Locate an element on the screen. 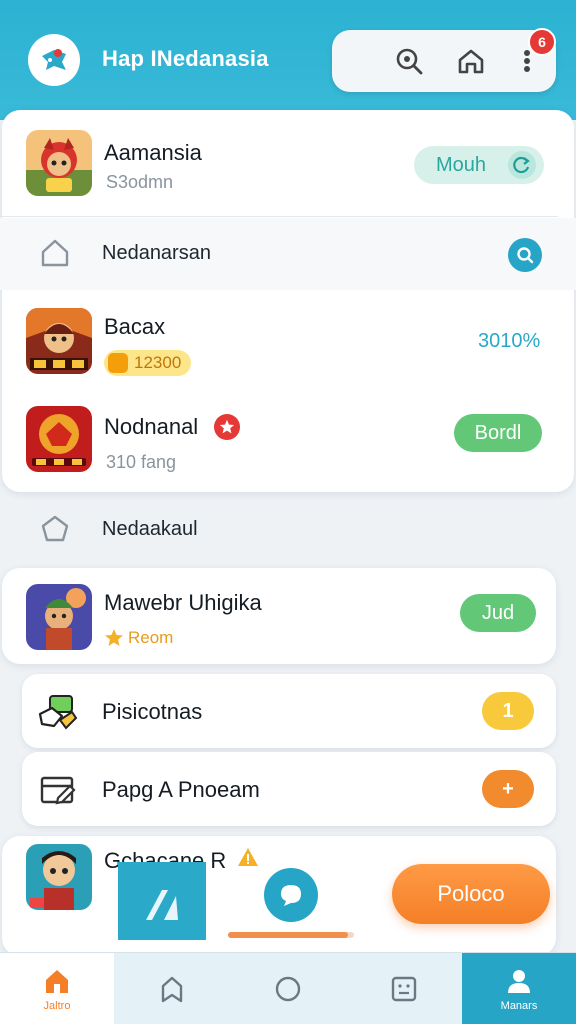 The width and height of the screenshot is (576, 1024). progress-bar is located at coordinates (291, 935).